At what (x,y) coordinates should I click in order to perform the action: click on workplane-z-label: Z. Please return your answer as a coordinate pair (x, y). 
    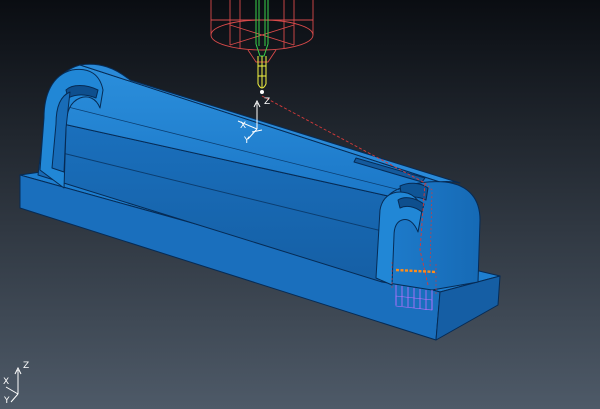
    Looking at the image, I should click on (267, 102).